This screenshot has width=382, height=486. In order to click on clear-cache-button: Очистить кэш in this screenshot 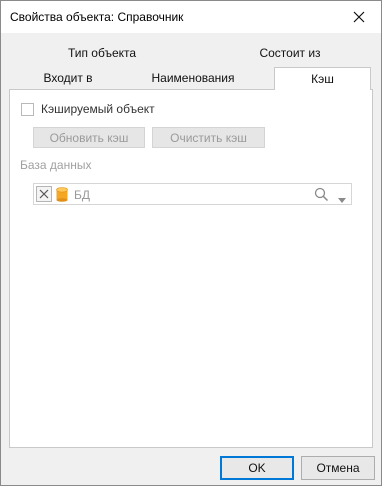, I will do `click(208, 137)`.